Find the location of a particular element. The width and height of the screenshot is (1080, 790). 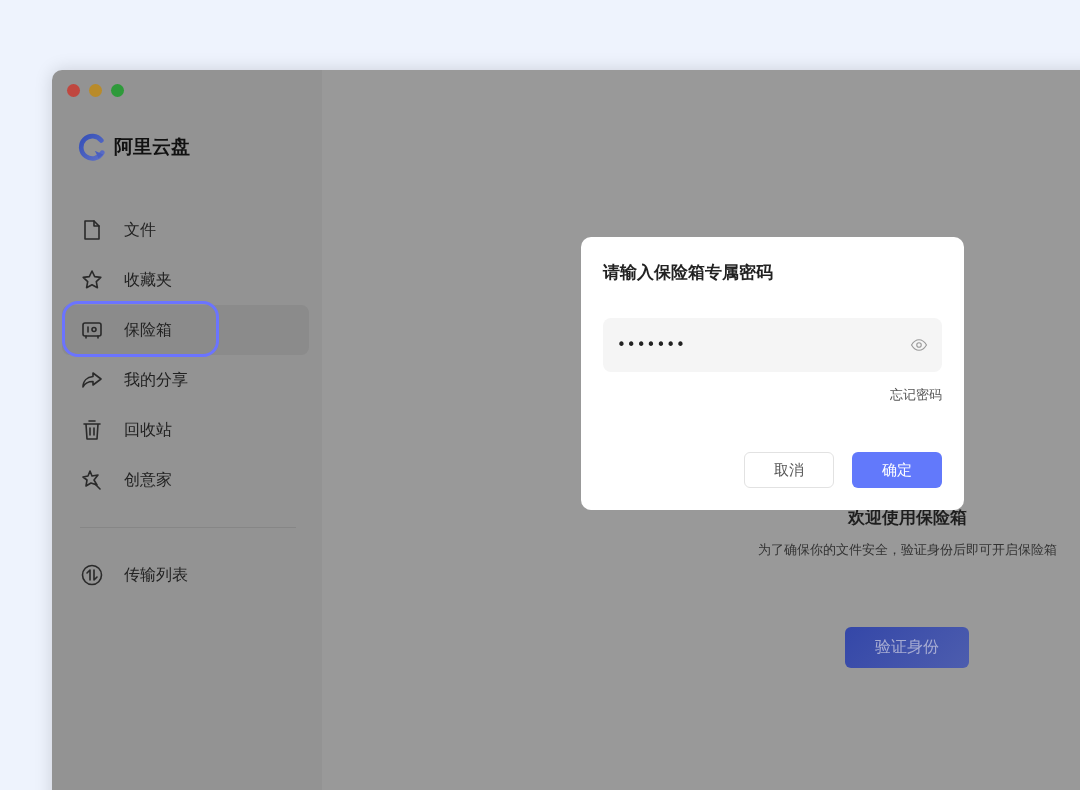

logo-icon is located at coordinates (92, 147).